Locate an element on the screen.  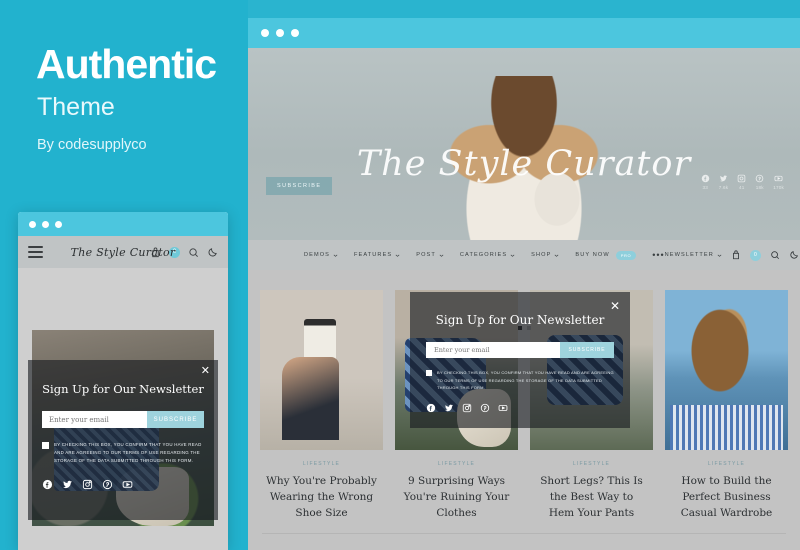
nav-item-categories: CATEGORIES is located at coordinates (487, 255).